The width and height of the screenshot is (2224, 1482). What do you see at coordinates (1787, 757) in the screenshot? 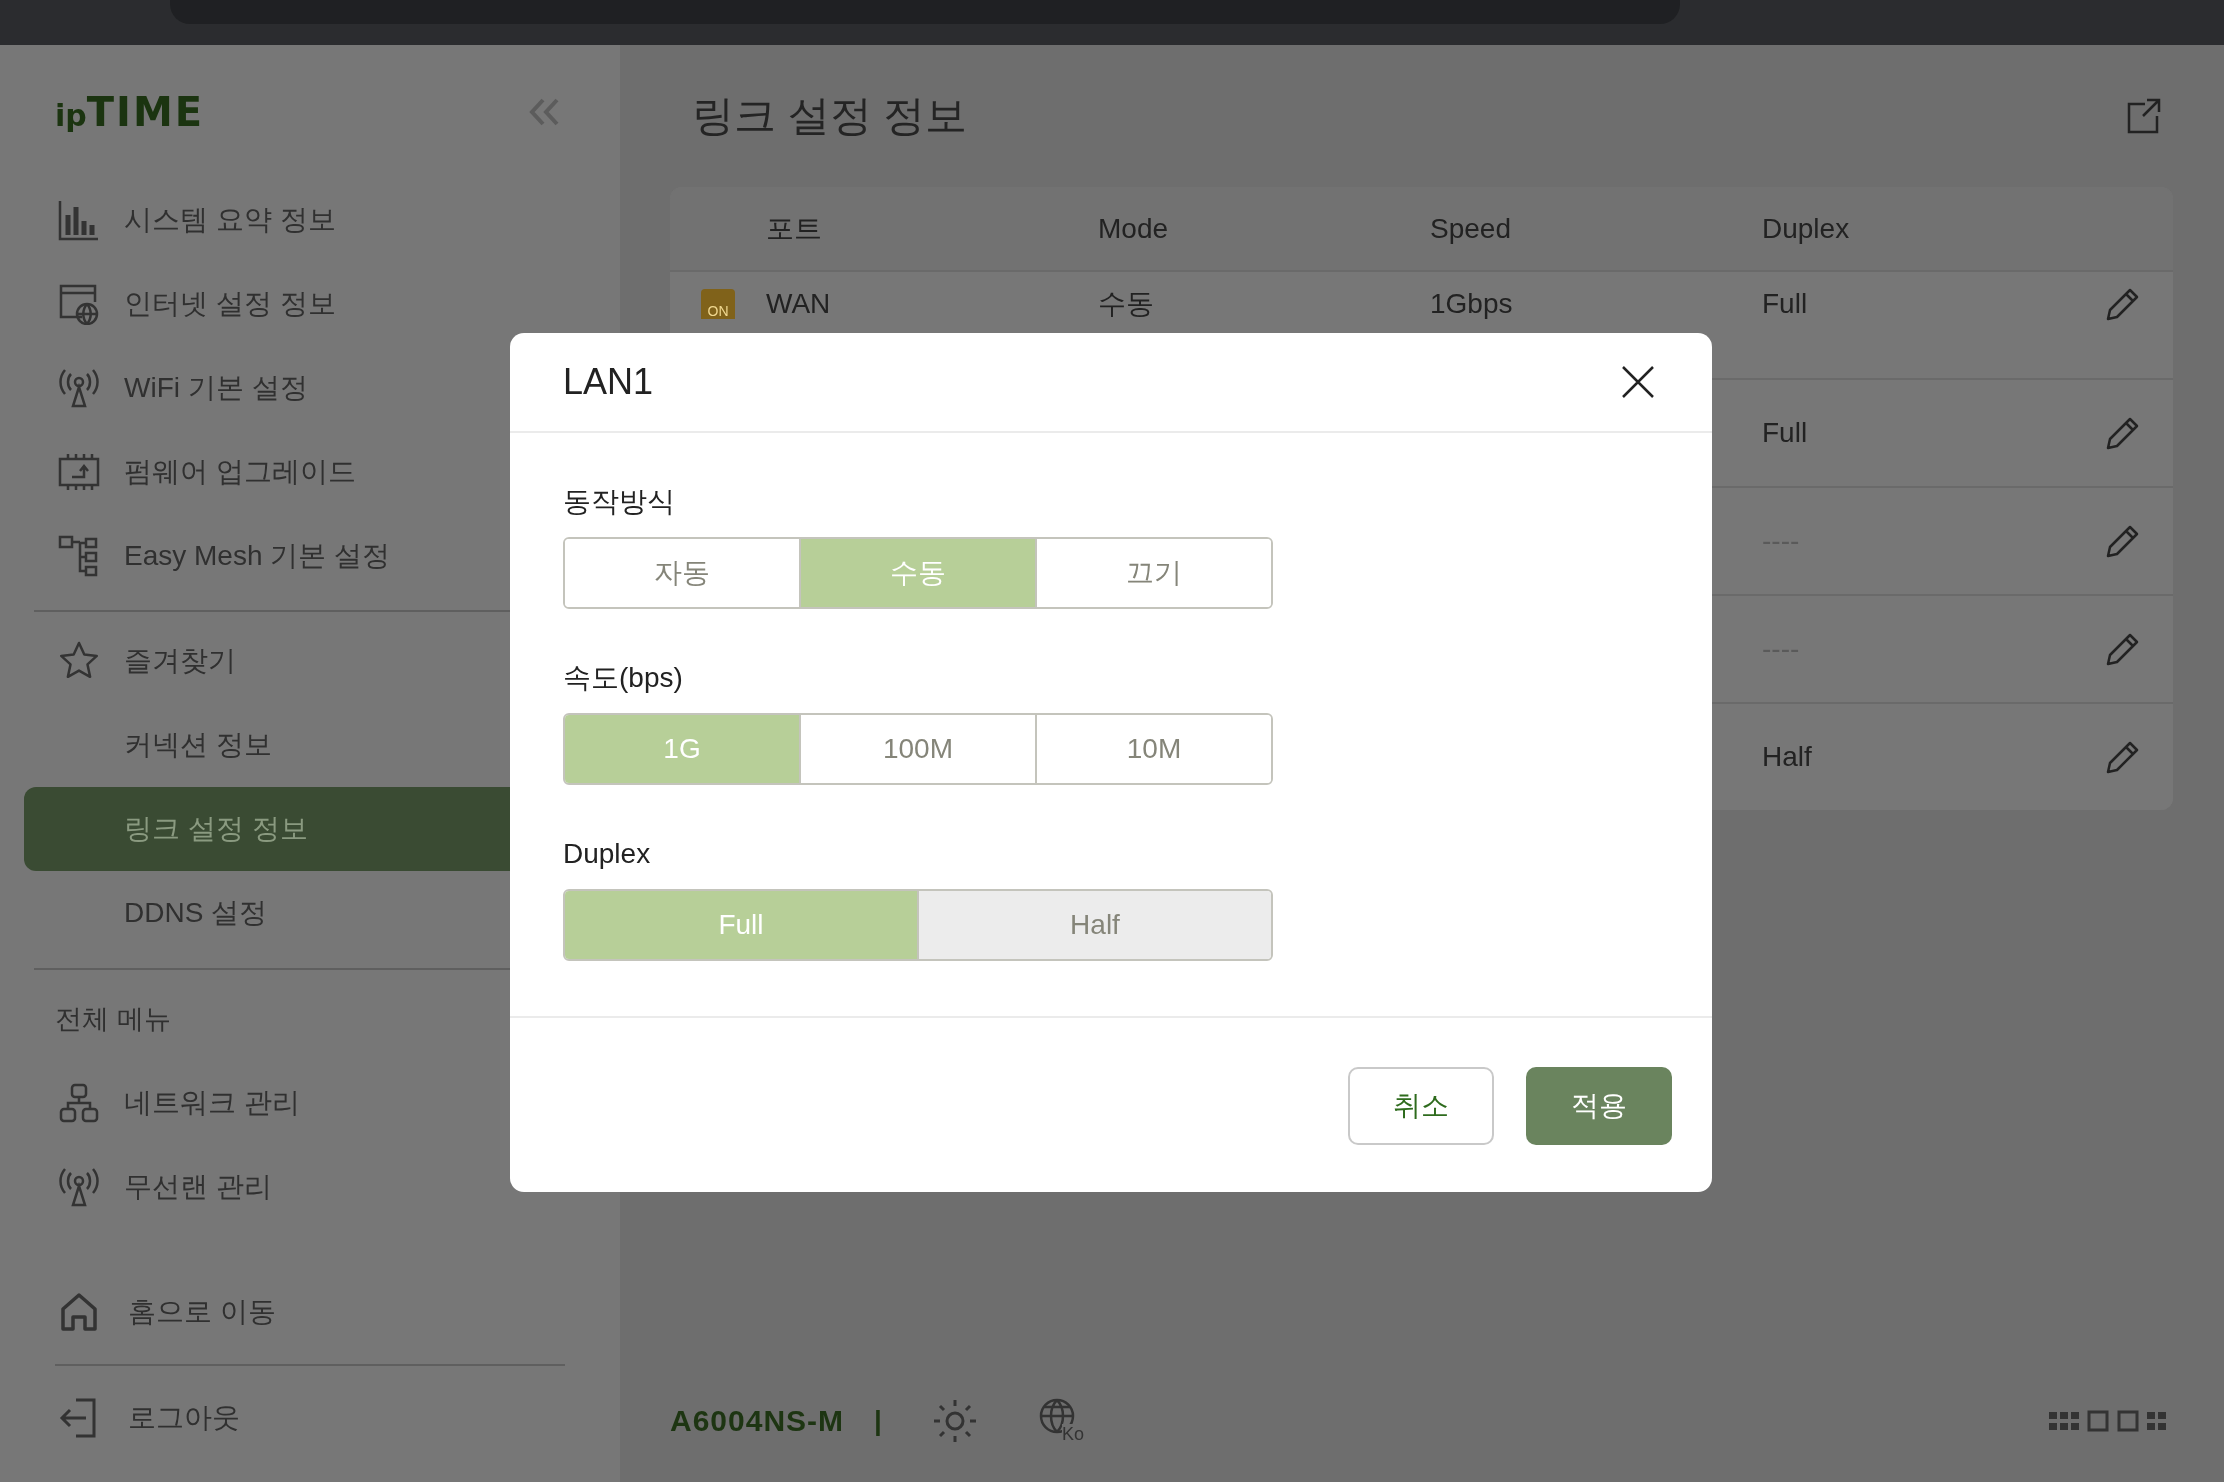
I see `table-cell-text: Half` at bounding box center [1787, 757].